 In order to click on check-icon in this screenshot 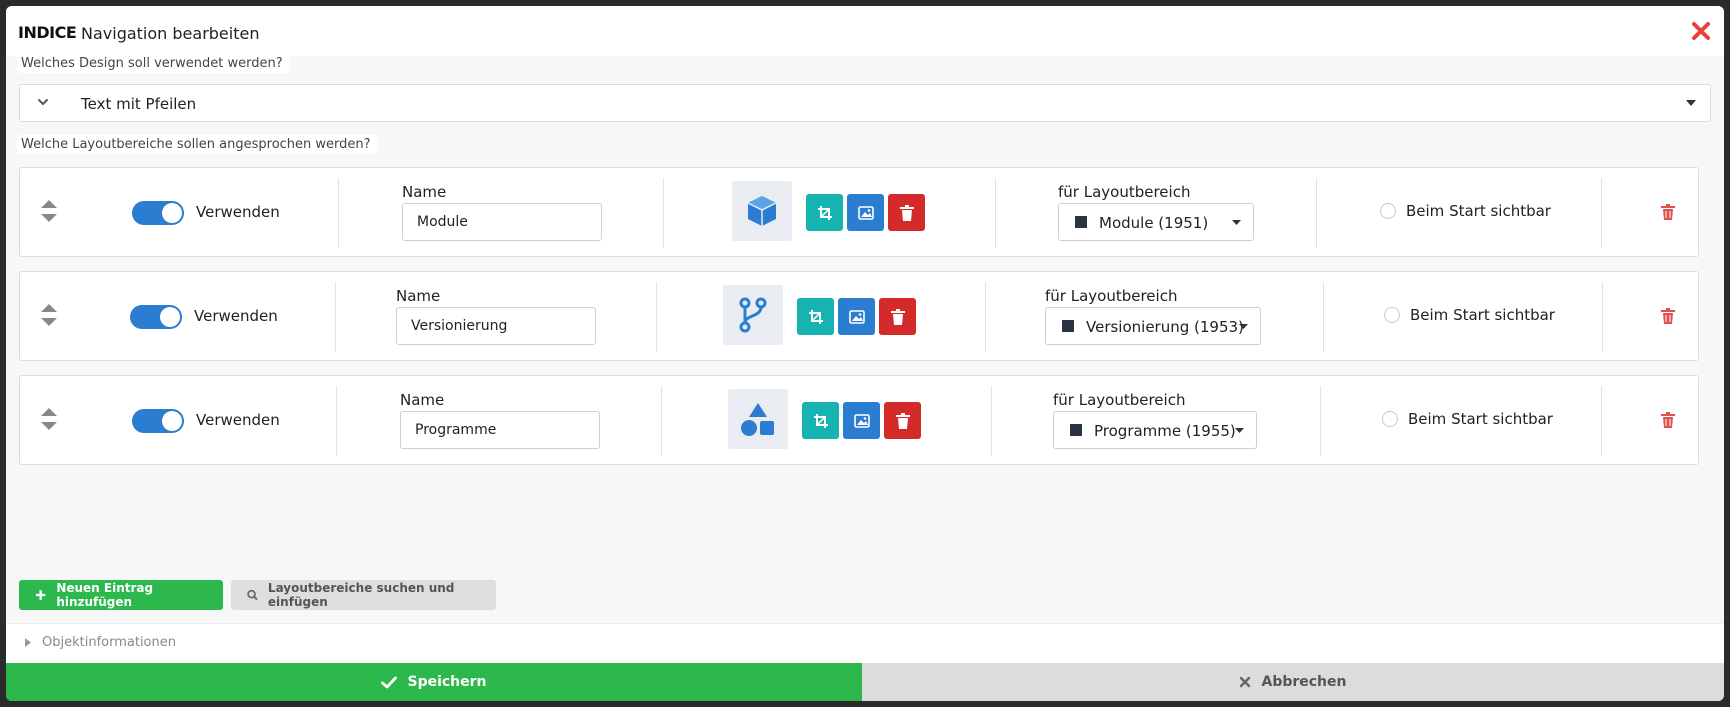, I will do `click(389, 682)`.